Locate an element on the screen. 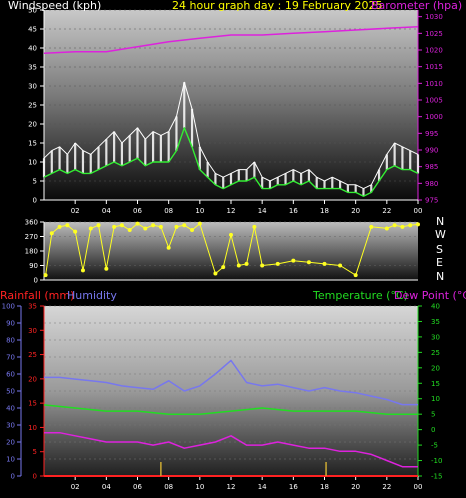 The image size is (466, 498). humidity-tick-label: 10 is located at coordinates (10, 460).